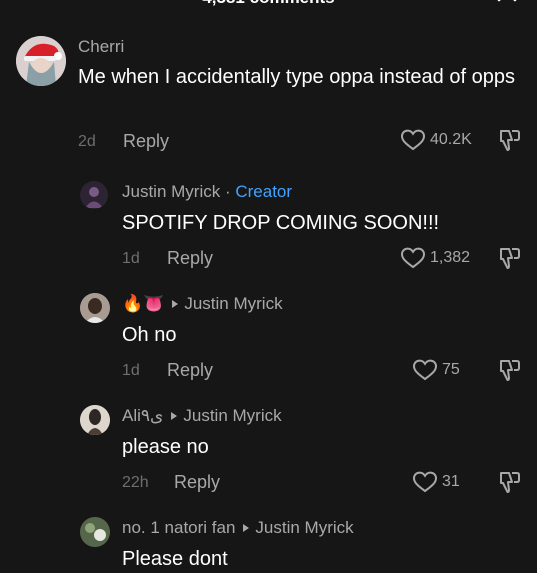 This screenshot has width=537, height=573. Describe the element at coordinates (451, 369) in the screenshot. I see `like-count: 75` at that location.